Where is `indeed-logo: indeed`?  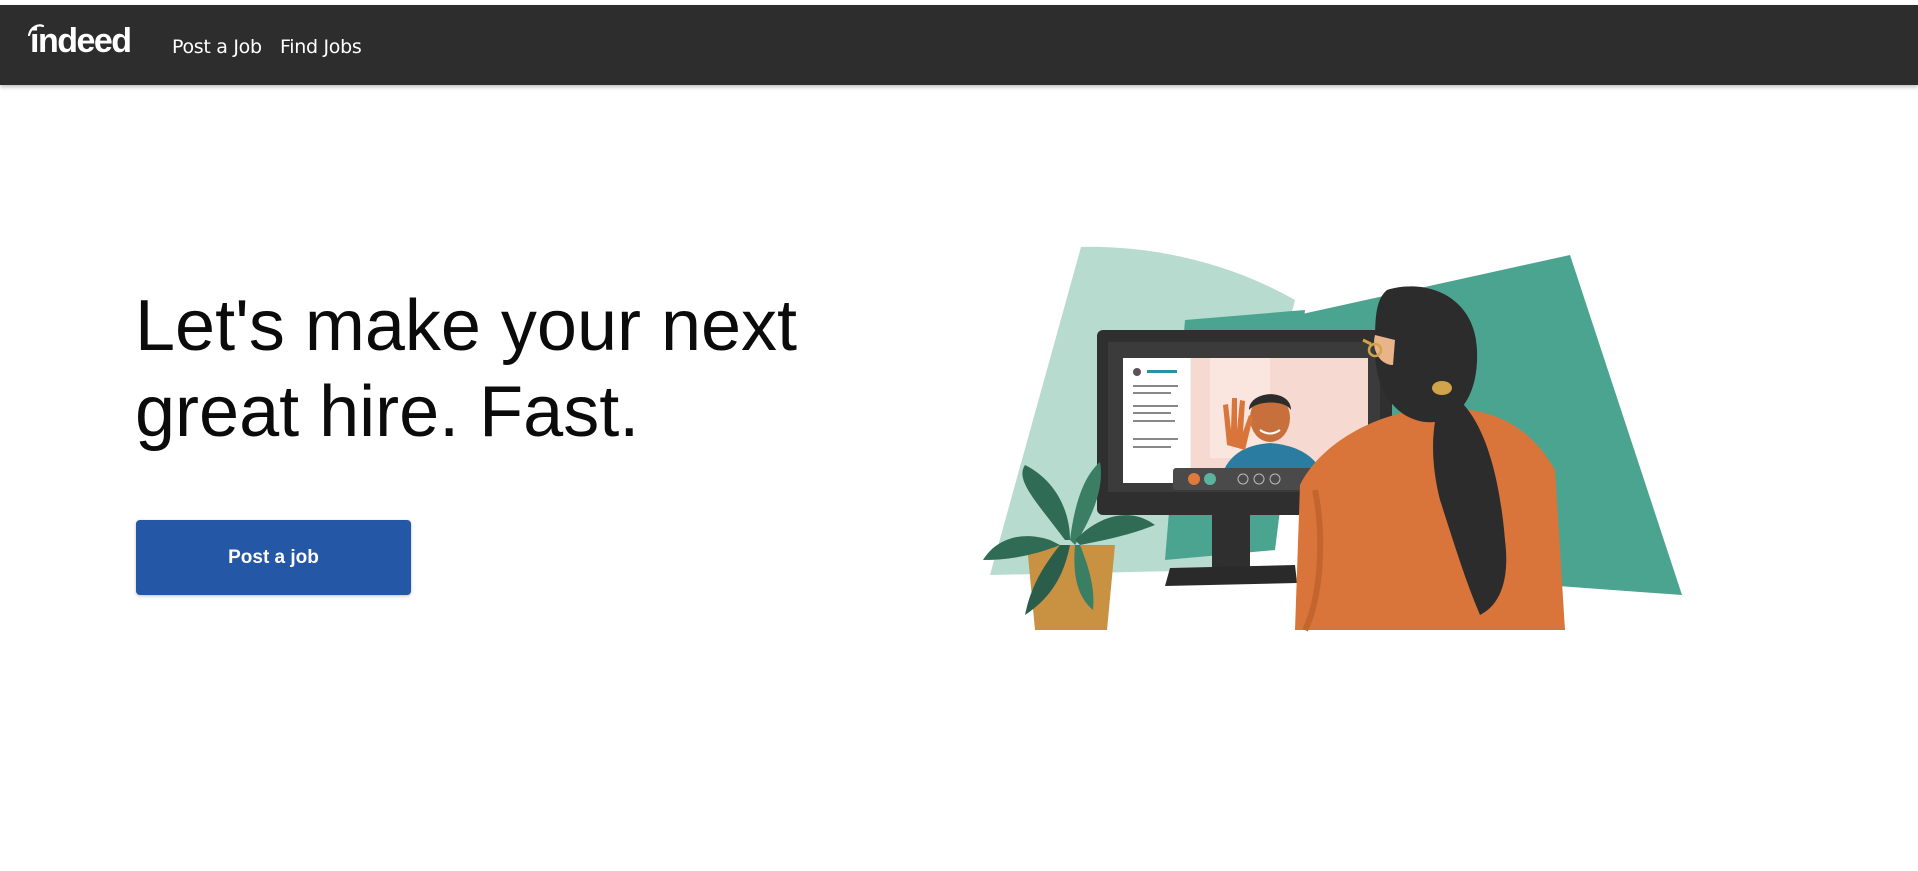
indeed-logo: indeed is located at coordinates (80, 41).